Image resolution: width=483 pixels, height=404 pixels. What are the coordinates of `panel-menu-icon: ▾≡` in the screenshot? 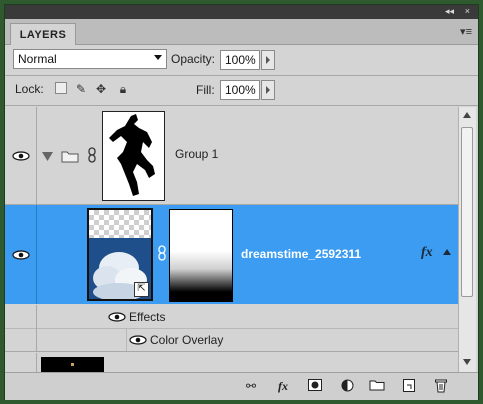 It's located at (466, 31).